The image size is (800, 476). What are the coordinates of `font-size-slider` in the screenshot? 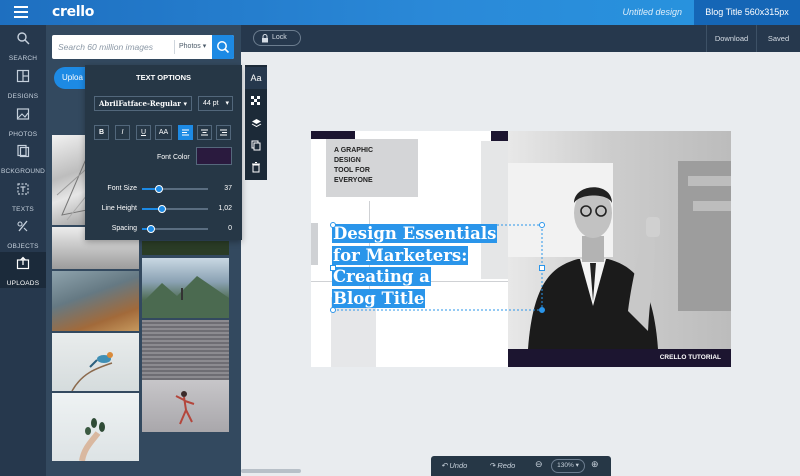 It's located at (175, 189).